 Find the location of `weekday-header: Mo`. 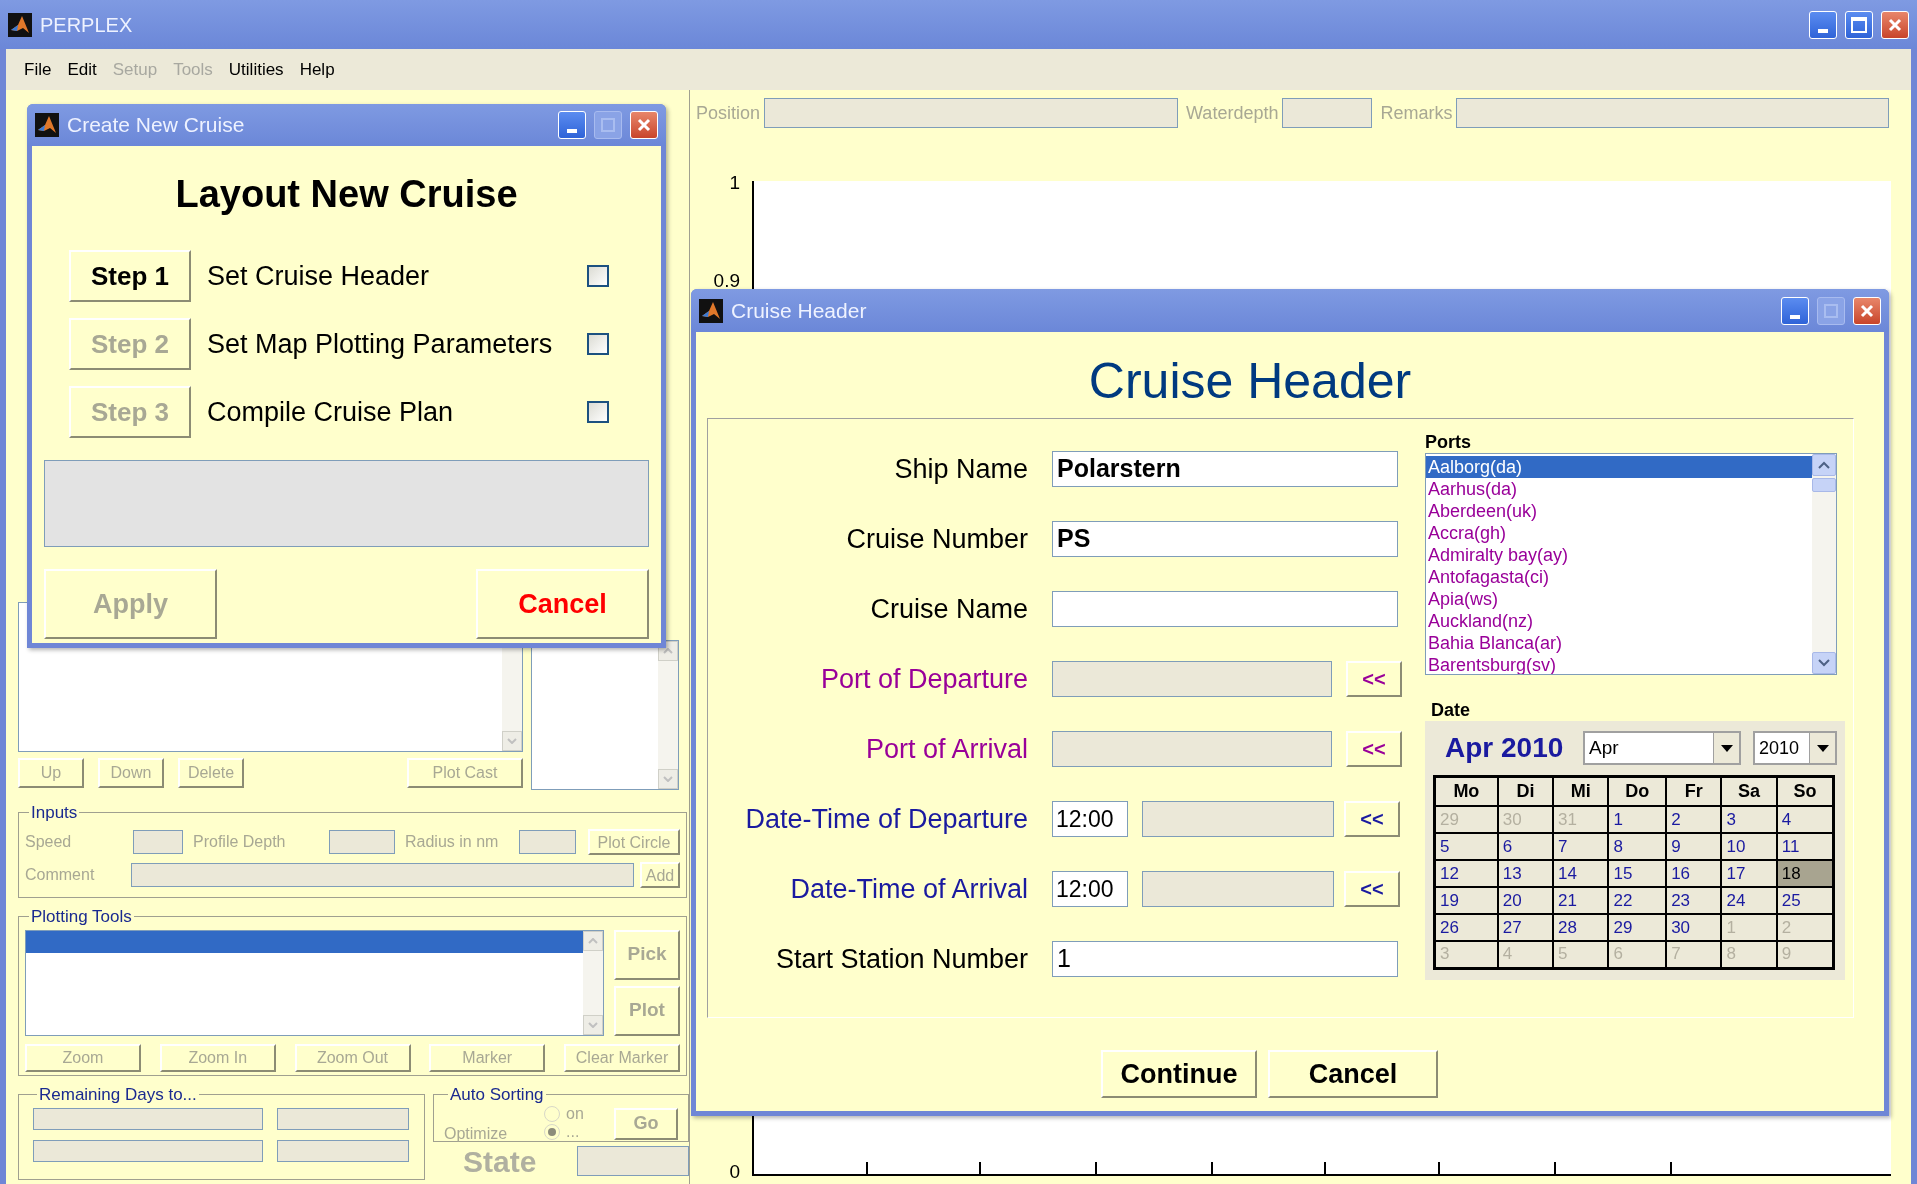

weekday-header: Mo is located at coordinates (1466, 791).